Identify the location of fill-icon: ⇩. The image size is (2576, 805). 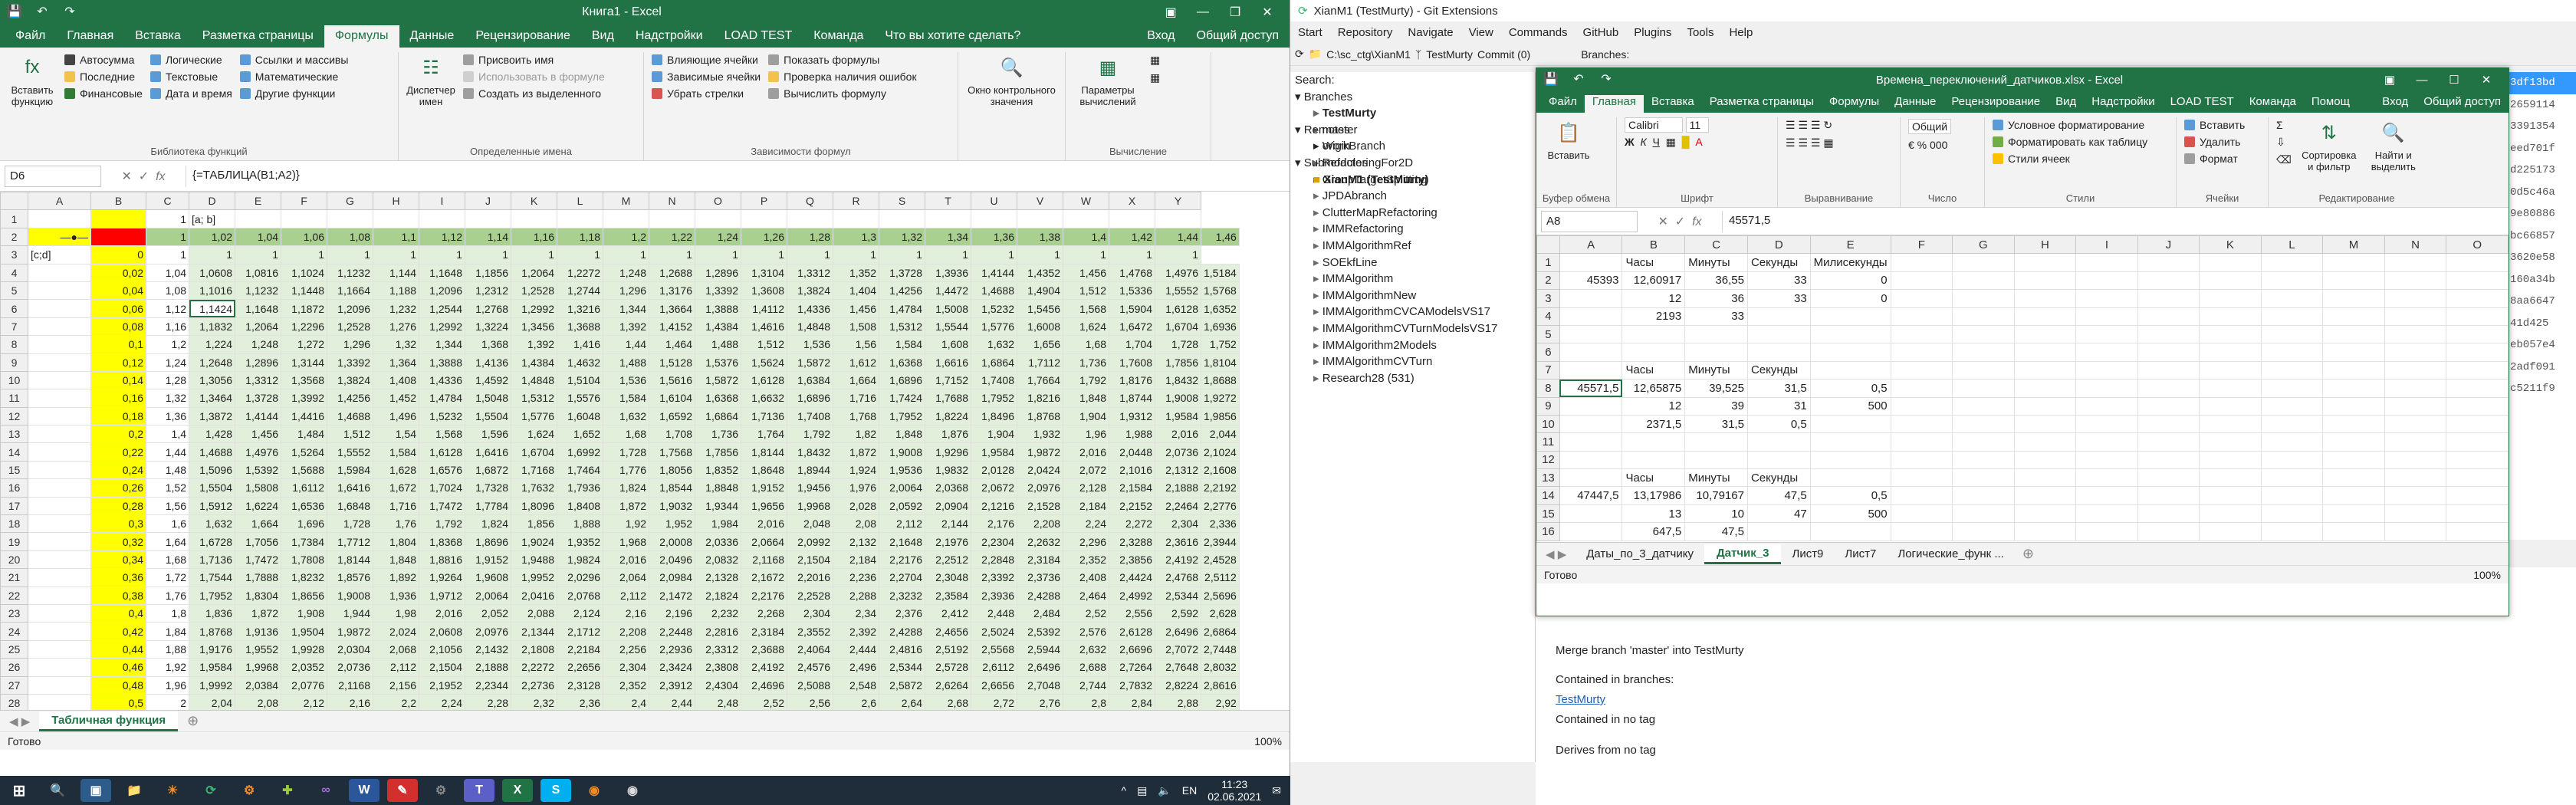
(2284, 143).